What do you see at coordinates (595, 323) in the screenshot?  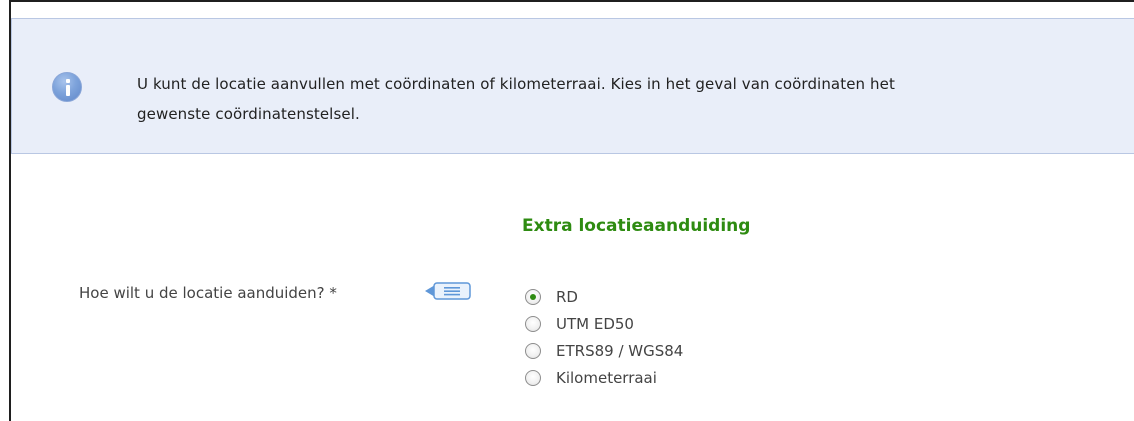 I see `radio-label-utm-ed50: UTM ED50` at bounding box center [595, 323].